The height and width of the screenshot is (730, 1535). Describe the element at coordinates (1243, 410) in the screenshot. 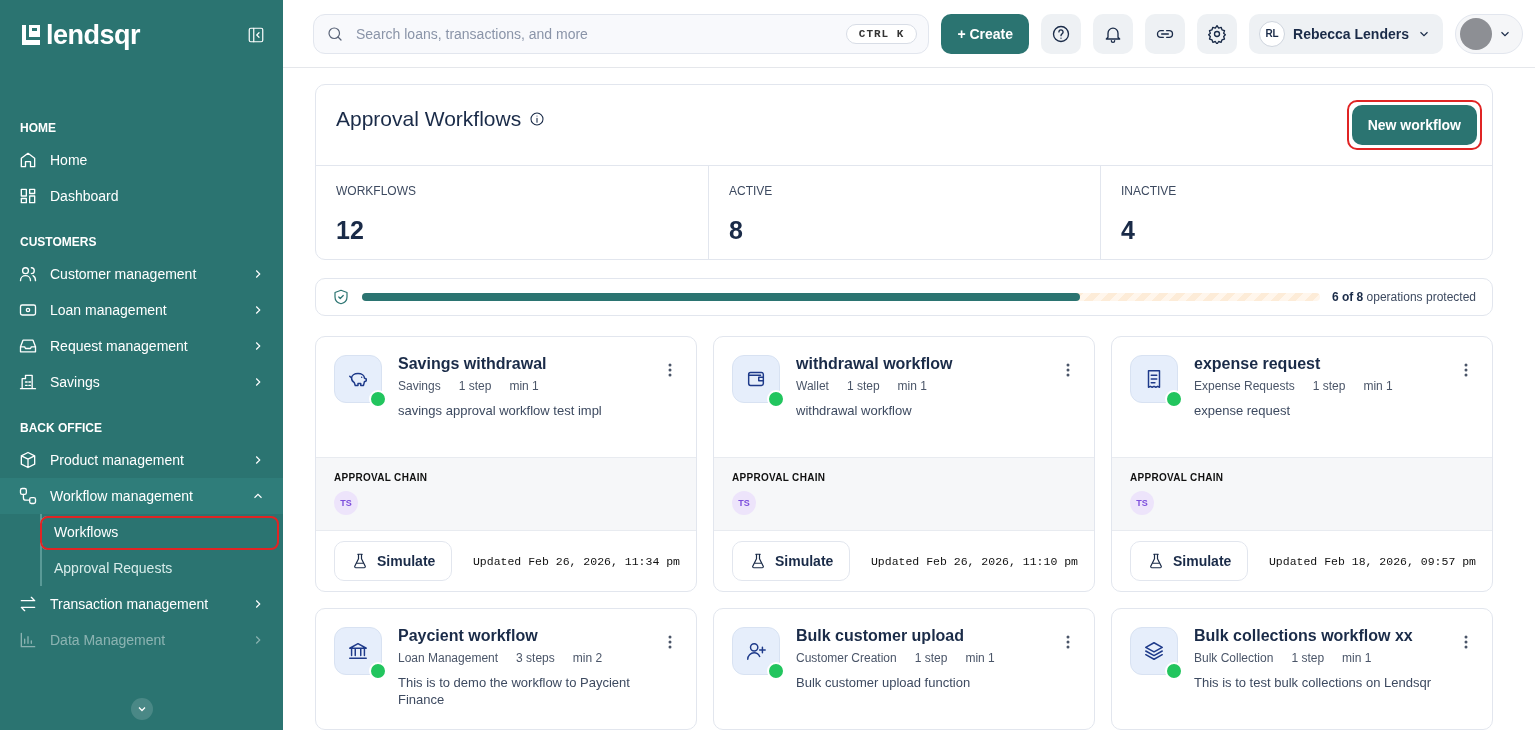

I see `workflow-description: expense request` at that location.